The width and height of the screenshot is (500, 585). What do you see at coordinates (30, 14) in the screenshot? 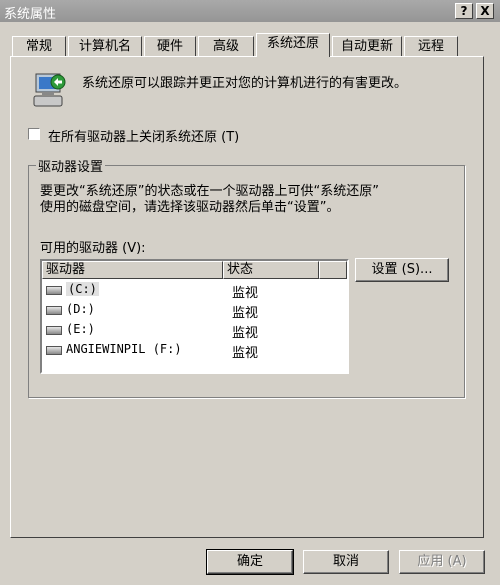
I see `window-title: 系统属性` at bounding box center [30, 14].